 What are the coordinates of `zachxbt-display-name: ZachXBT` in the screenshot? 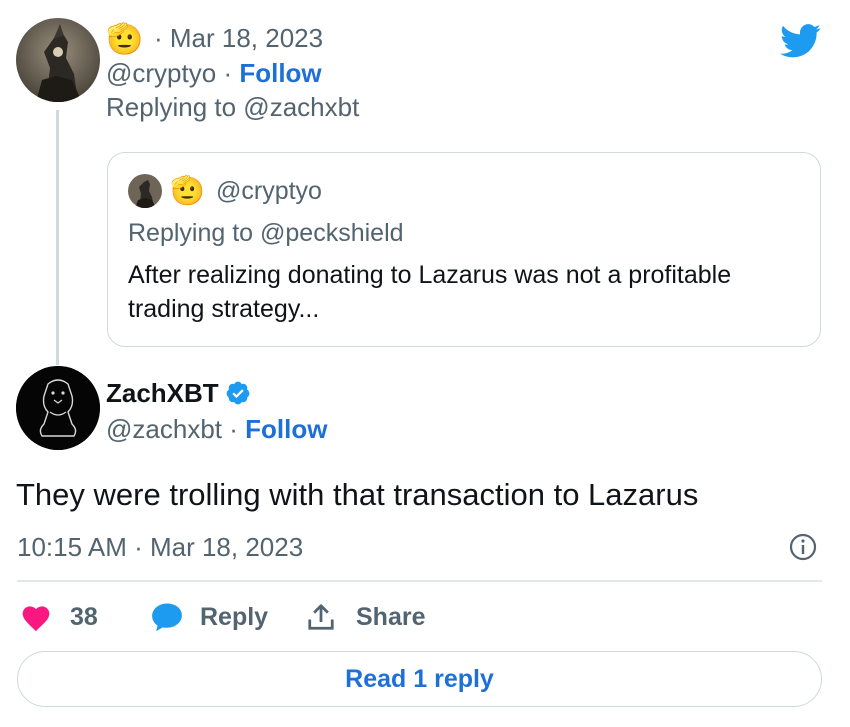 It's located at (162, 393).